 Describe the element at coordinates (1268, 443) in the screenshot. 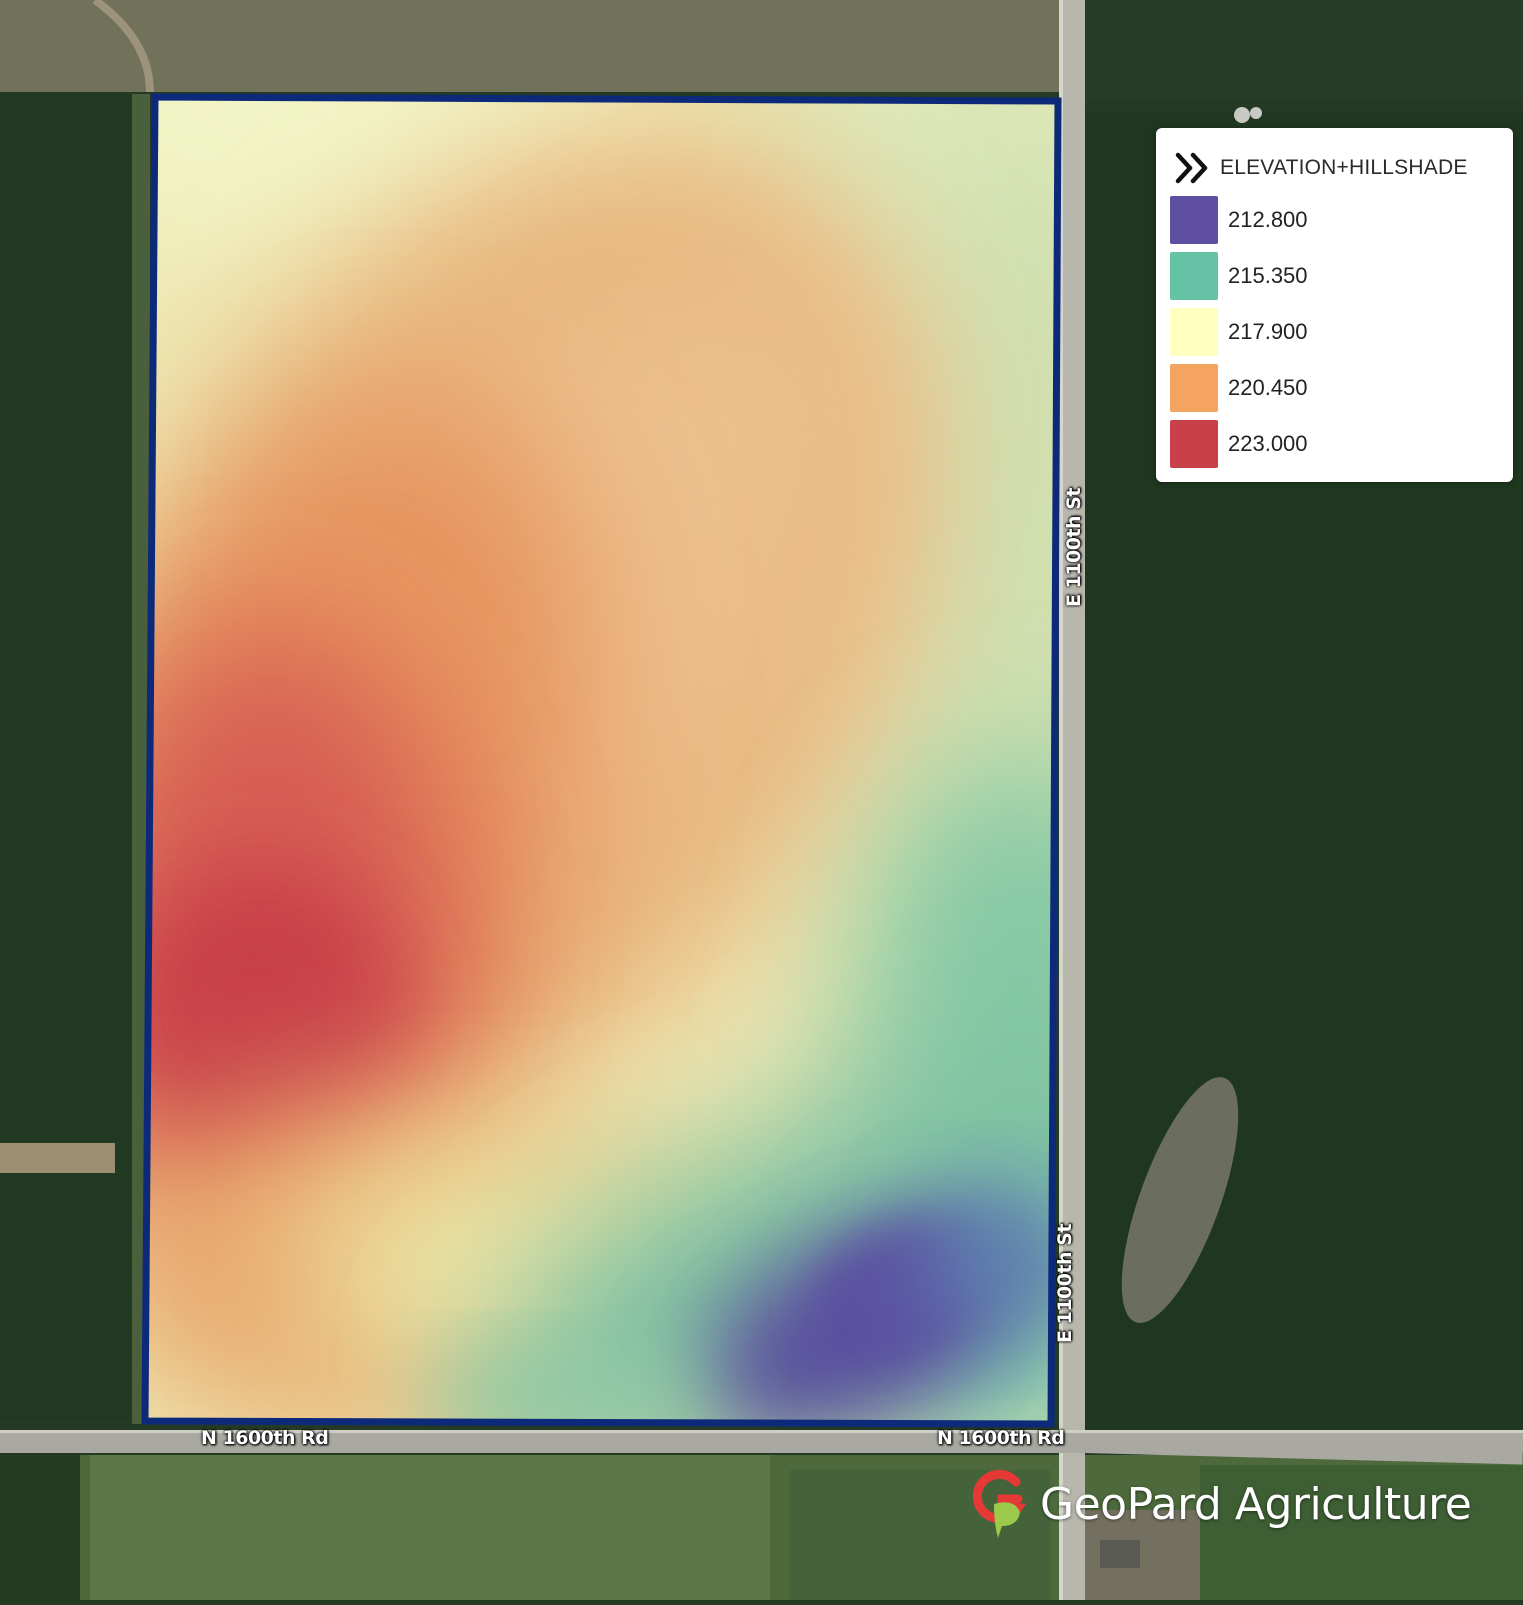

I see `legend-value: 223.000` at that location.